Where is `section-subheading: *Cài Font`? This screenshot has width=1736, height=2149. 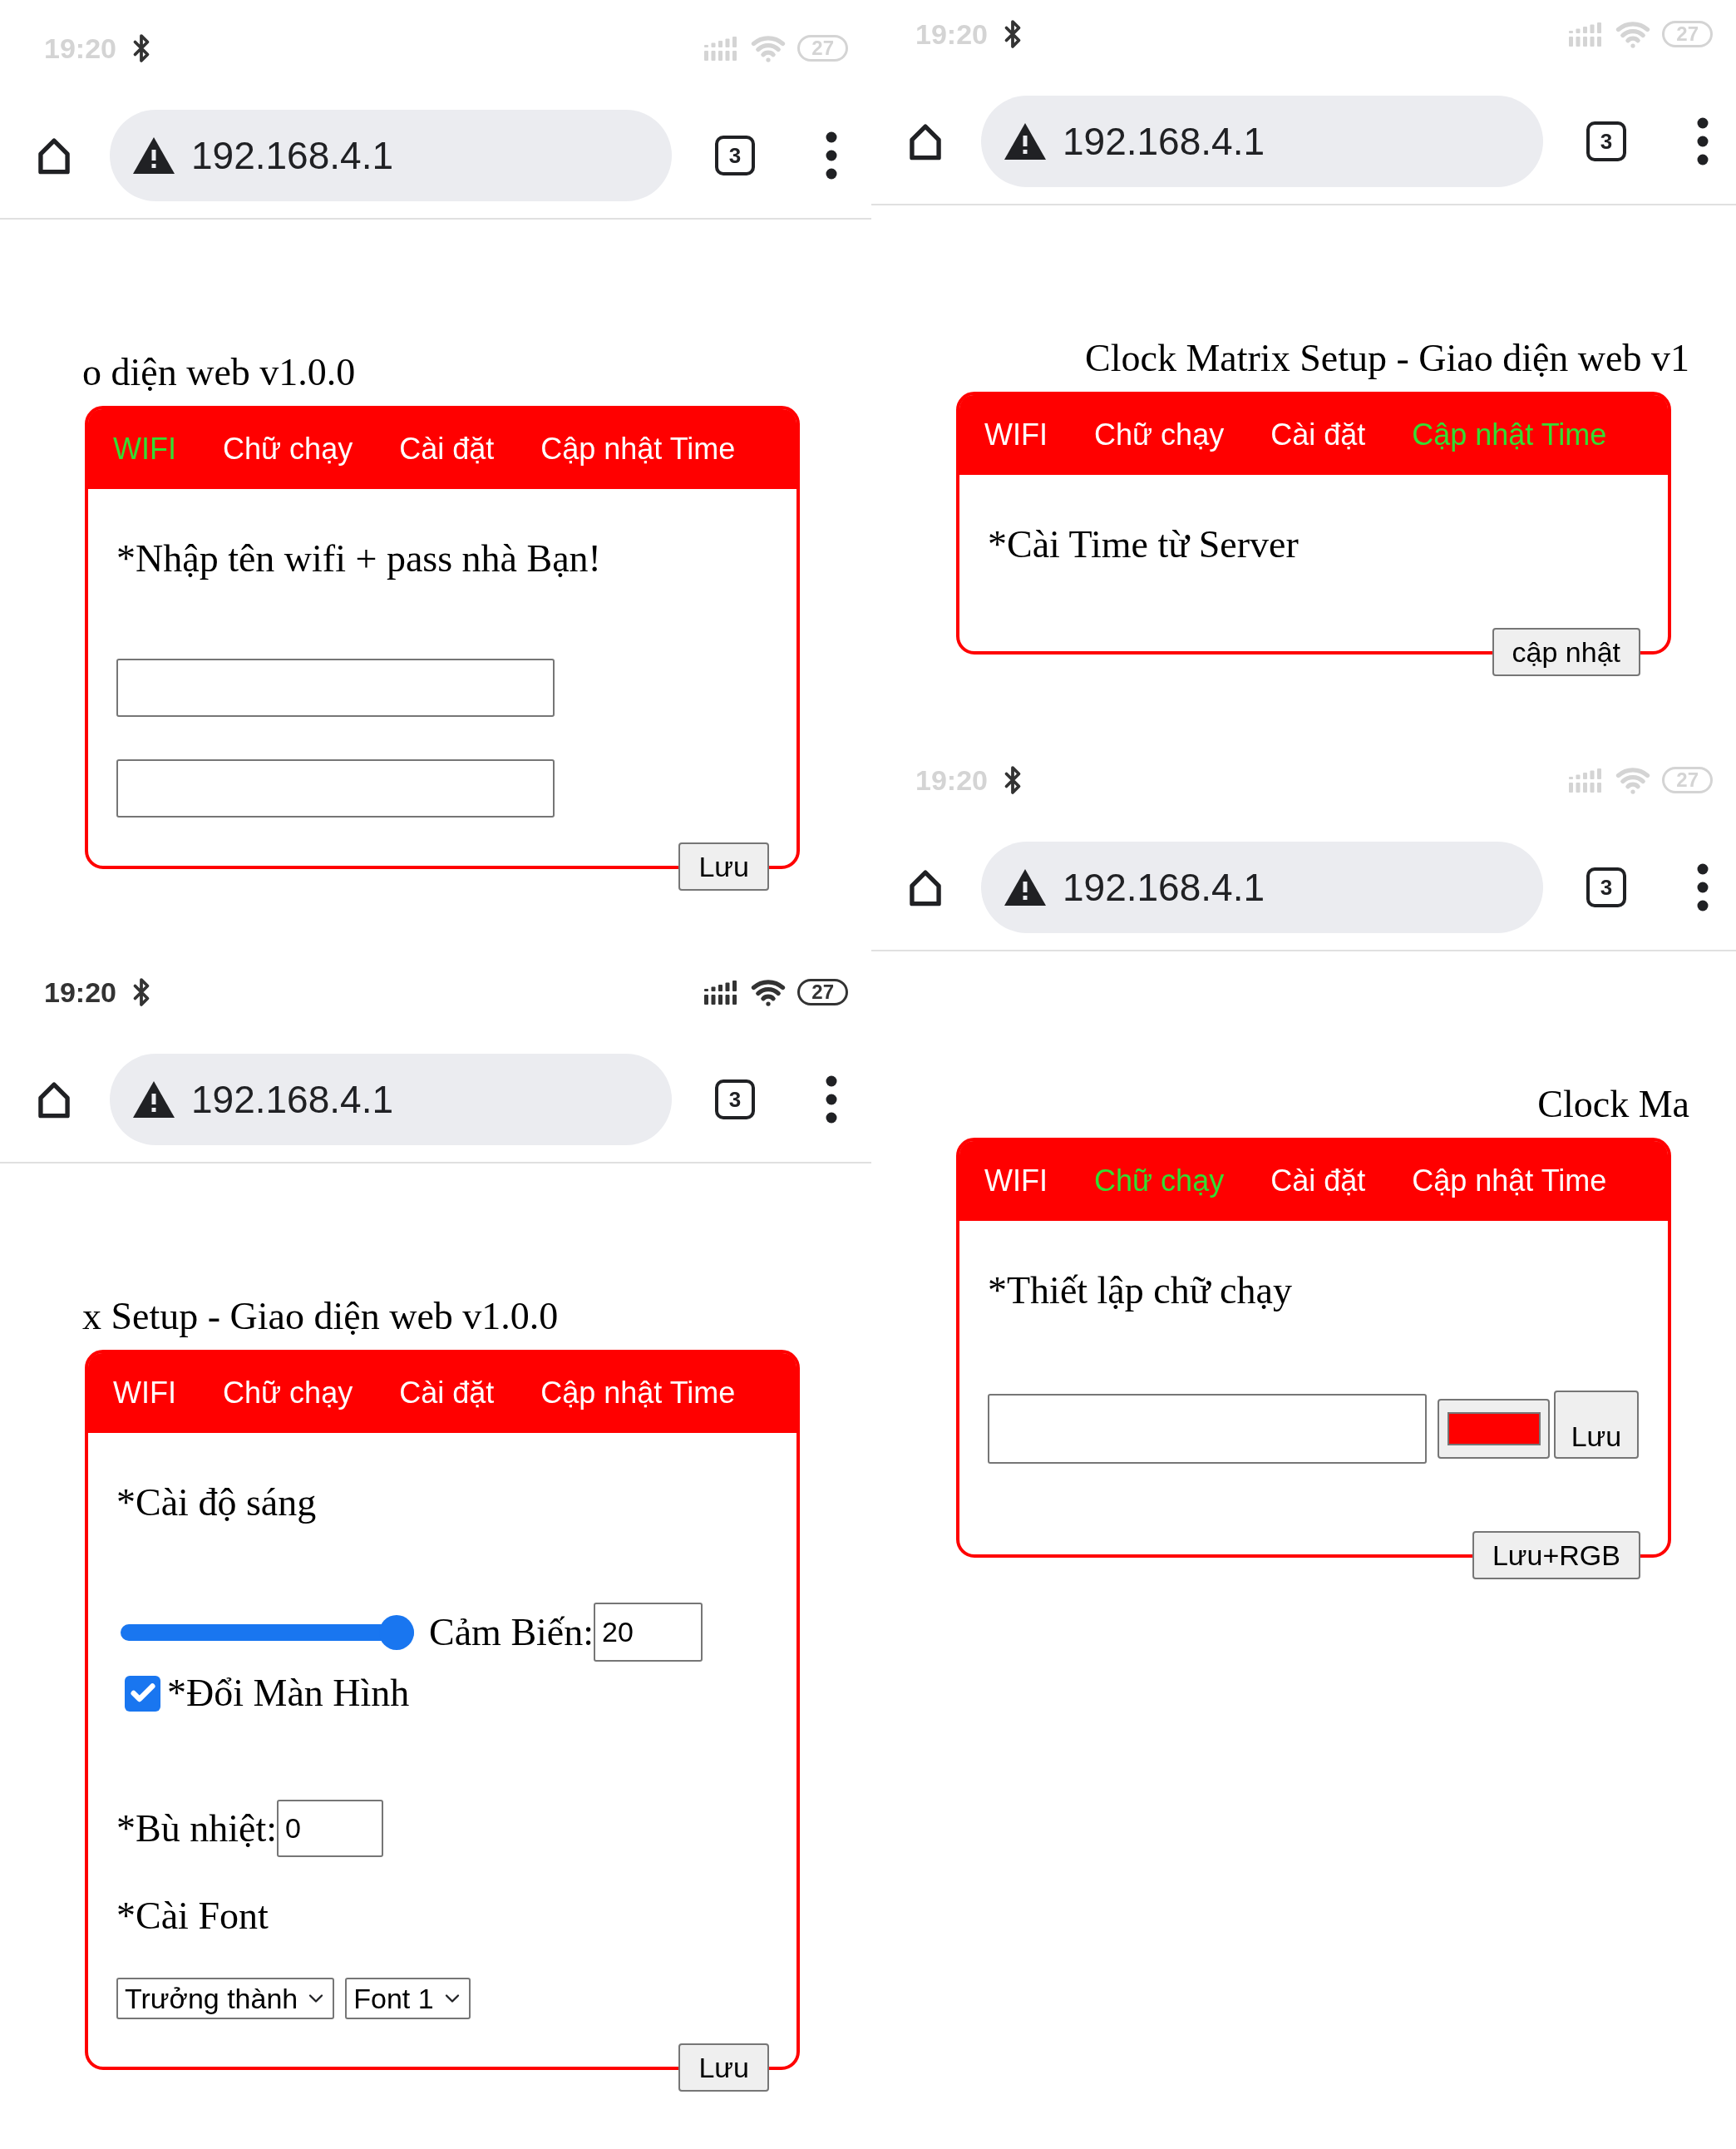
section-subheading: *Cài Font is located at coordinates (192, 1917).